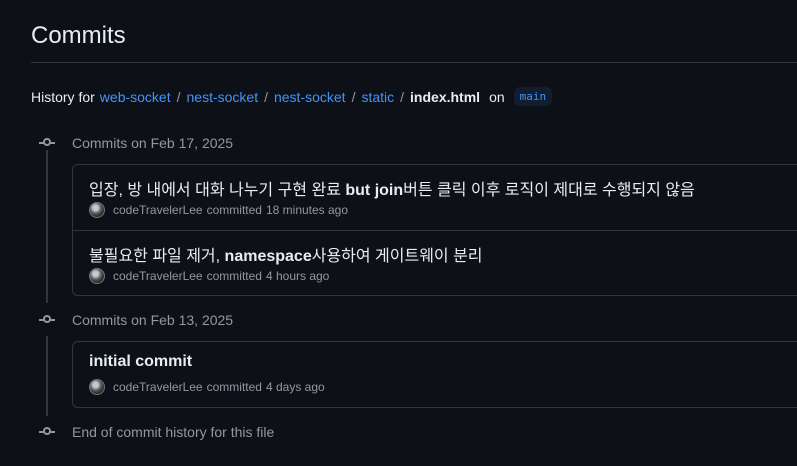 The image size is (797, 466). What do you see at coordinates (217, 190) in the screenshot?
I see `commit-message-text: 입장, 방 내에서 대화 나누기 구현 완료` at bounding box center [217, 190].